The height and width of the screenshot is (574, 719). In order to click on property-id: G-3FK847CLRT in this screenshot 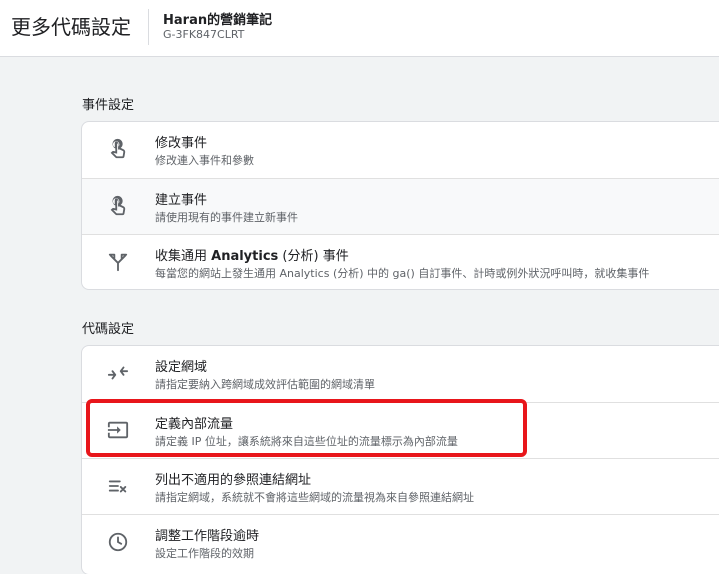, I will do `click(204, 34)`.